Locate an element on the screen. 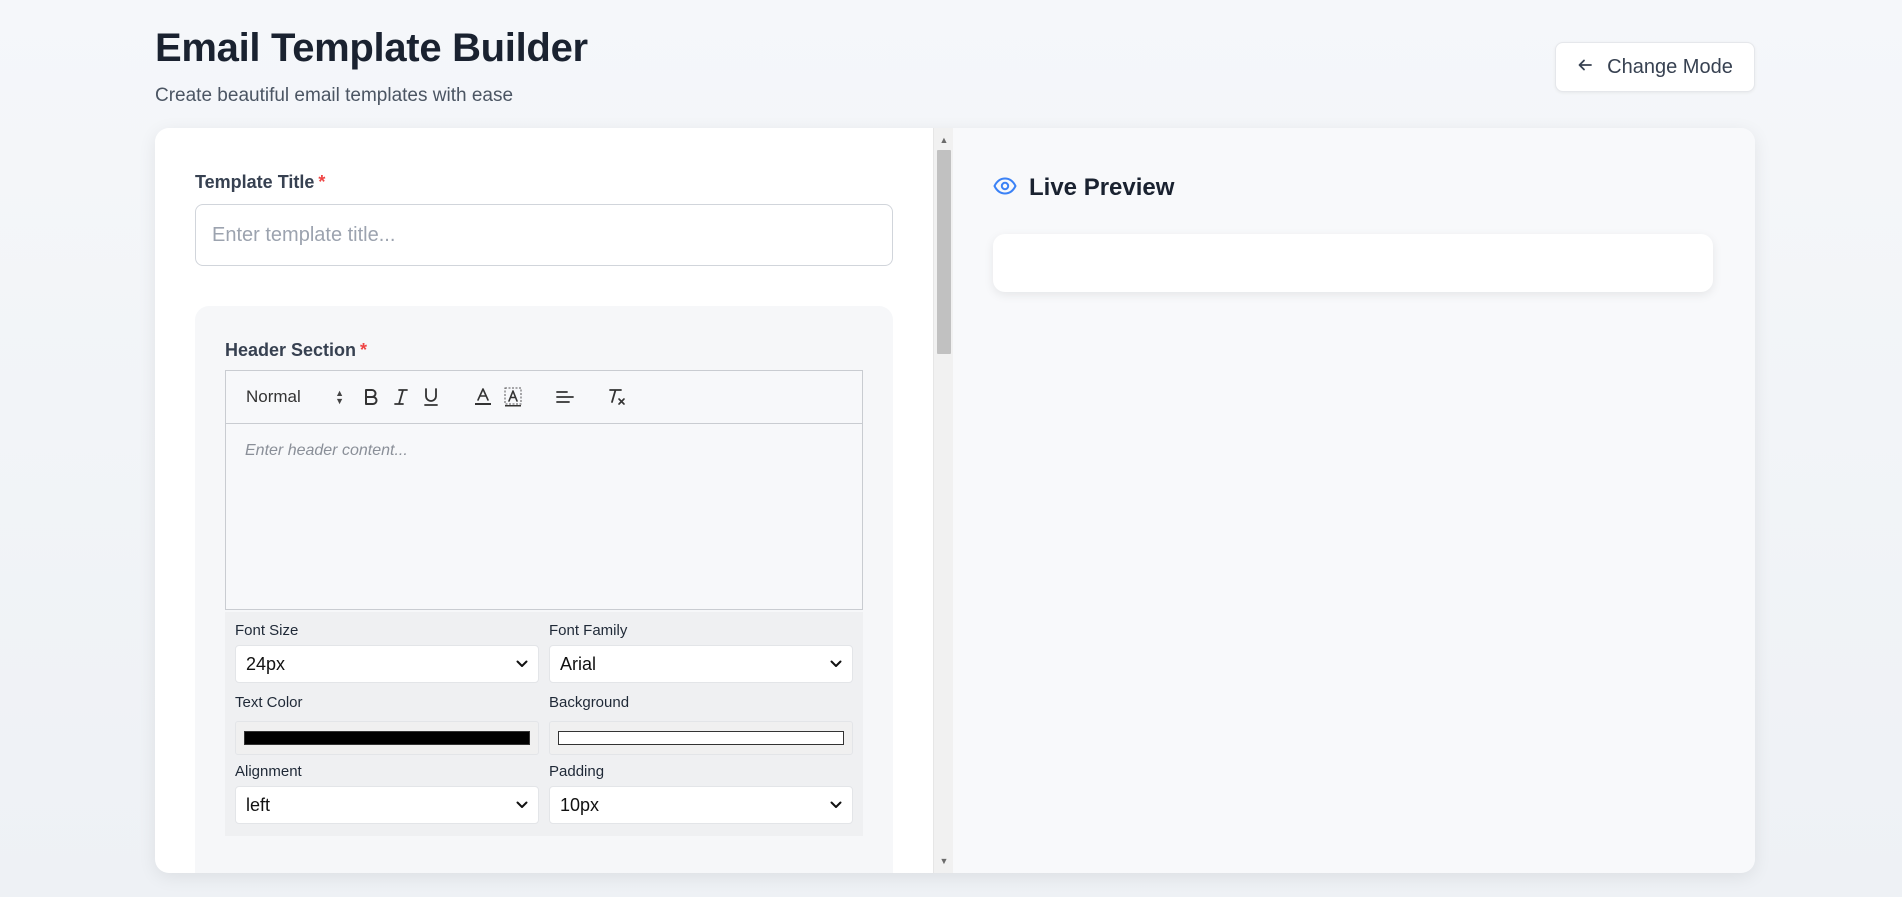 The height and width of the screenshot is (897, 1902). font-family-select: Arial is located at coordinates (701, 664).